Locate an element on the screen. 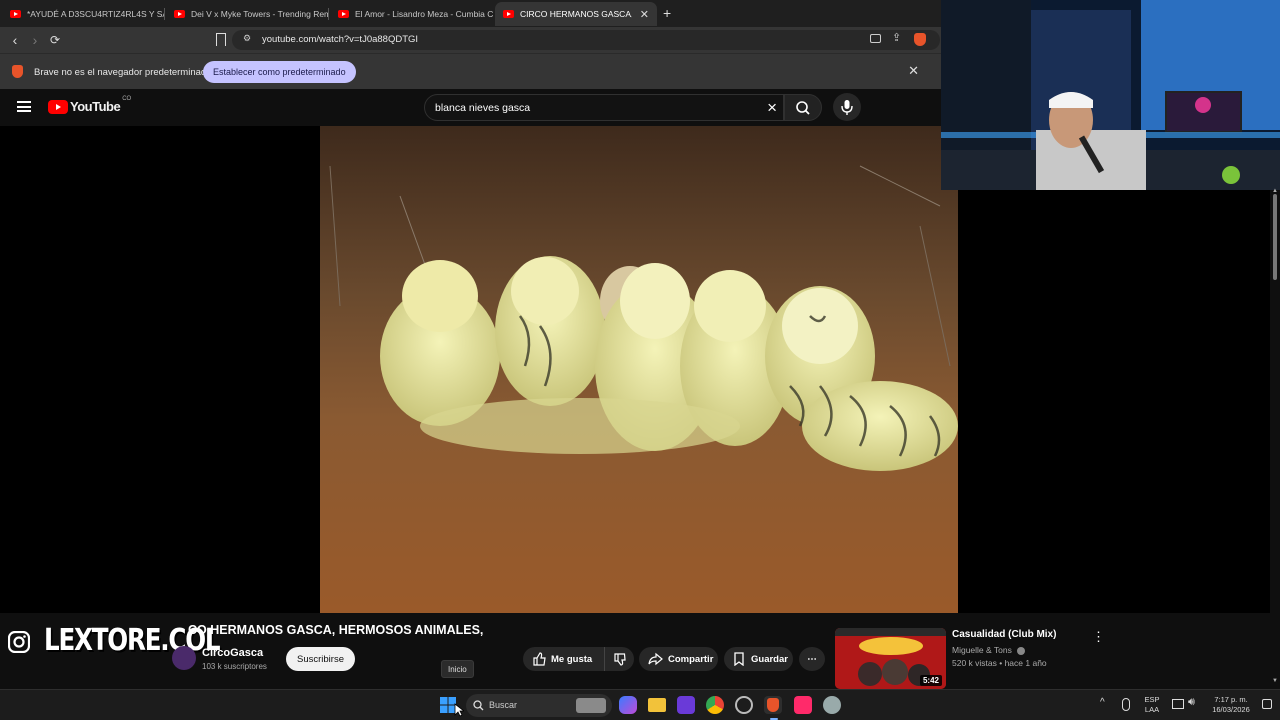  network-icon is located at coordinates (1178, 704).